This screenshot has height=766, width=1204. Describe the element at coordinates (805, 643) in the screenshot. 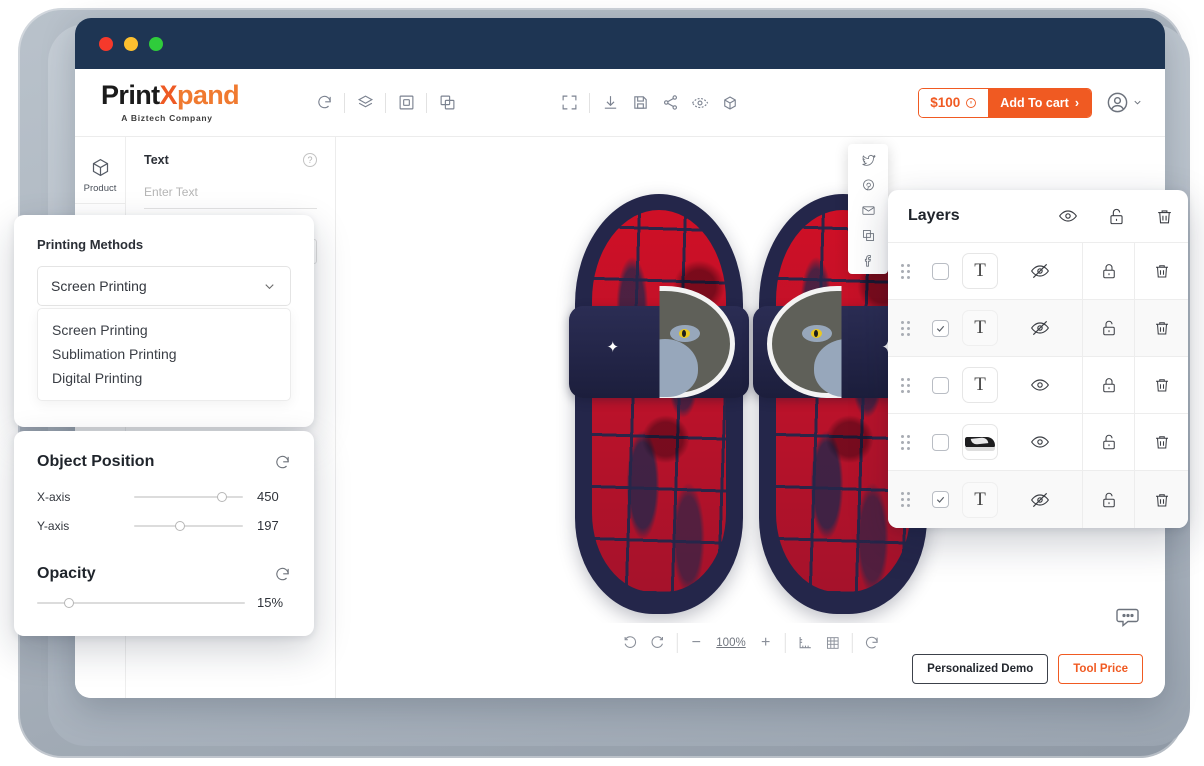

I see `ruler-icon` at that location.